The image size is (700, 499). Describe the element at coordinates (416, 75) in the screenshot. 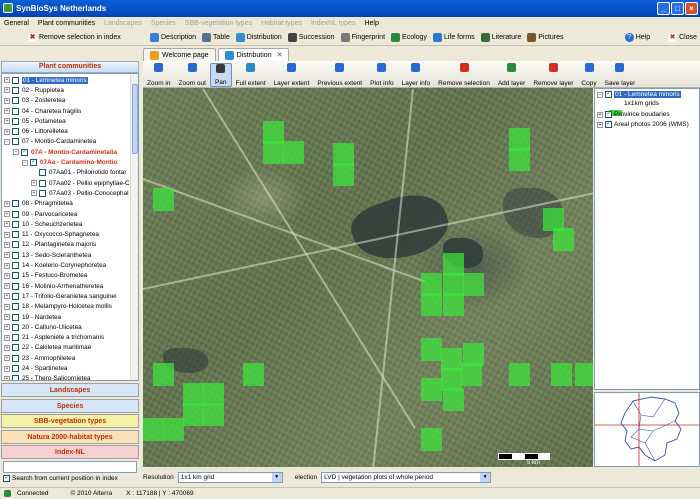

I see `layer-info-button: Layer info` at that location.